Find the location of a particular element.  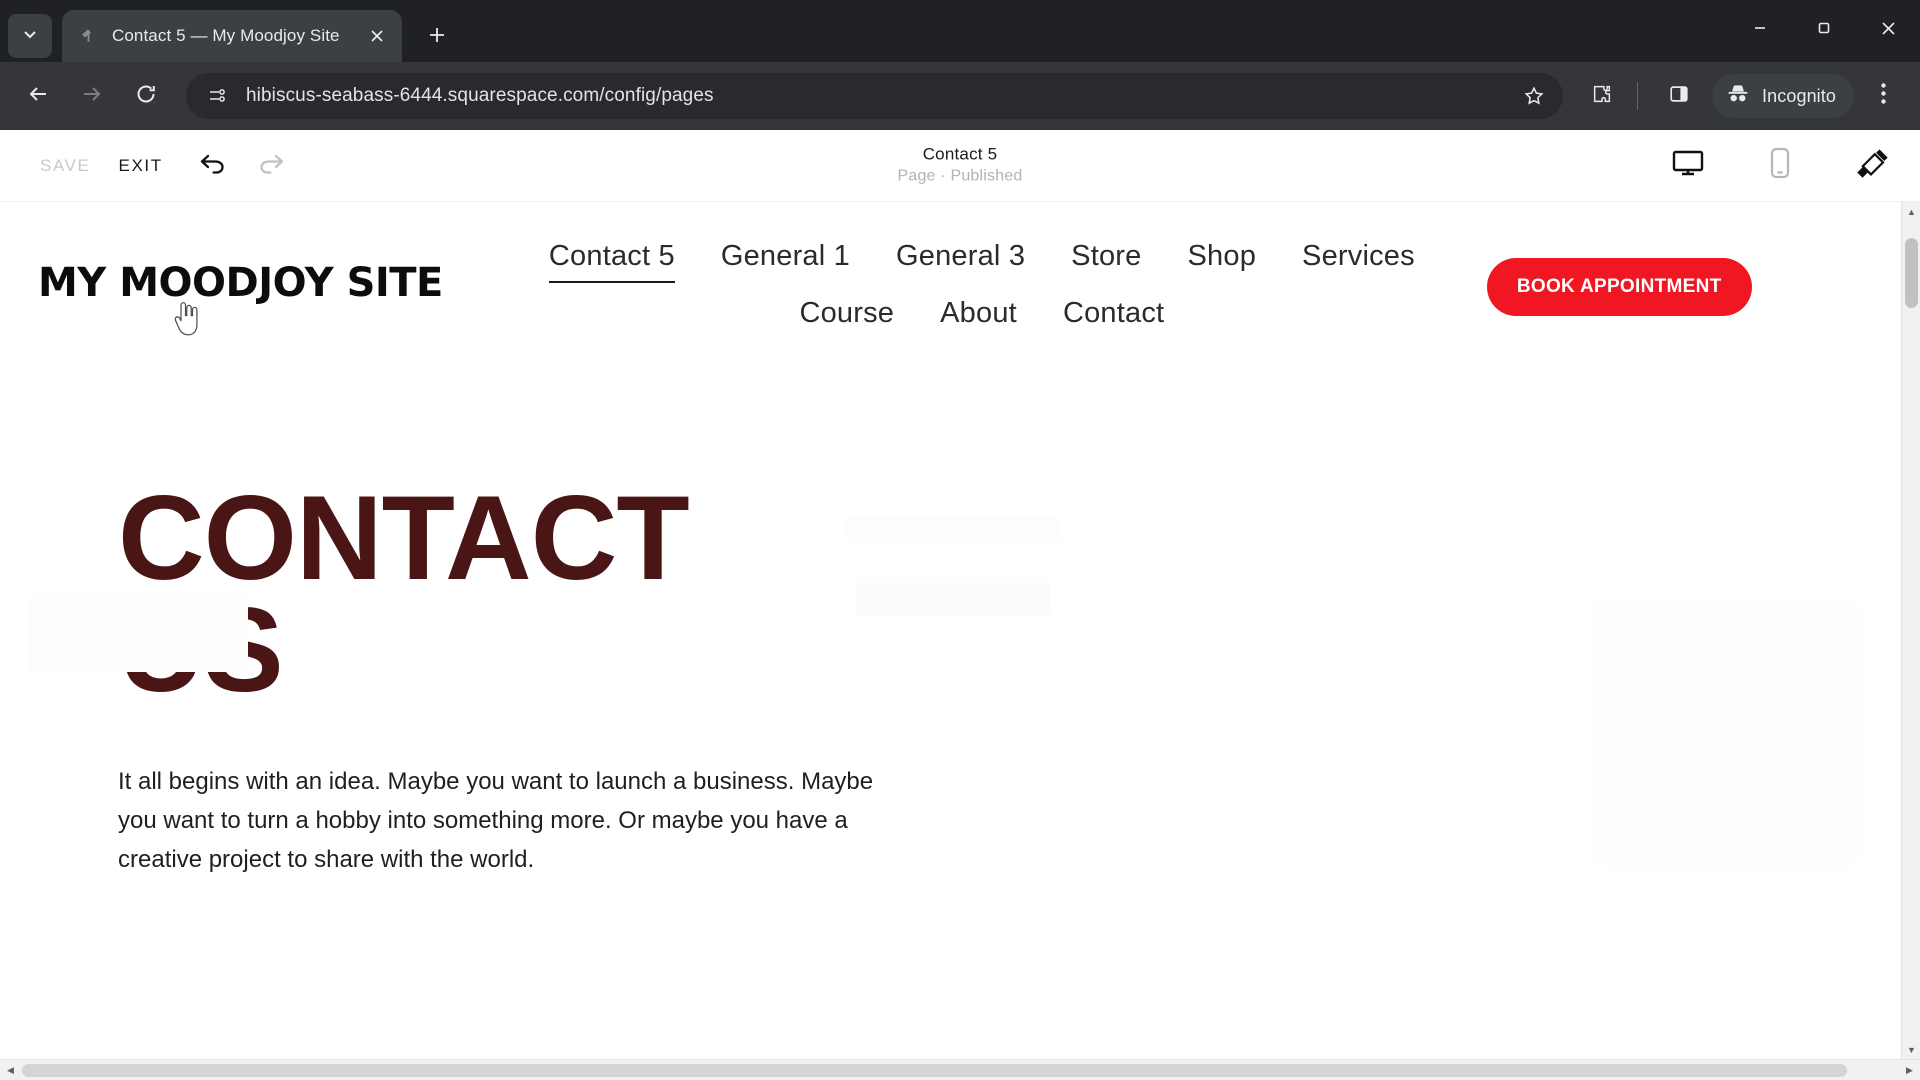

incognito-hat-icon is located at coordinates (1738, 96).